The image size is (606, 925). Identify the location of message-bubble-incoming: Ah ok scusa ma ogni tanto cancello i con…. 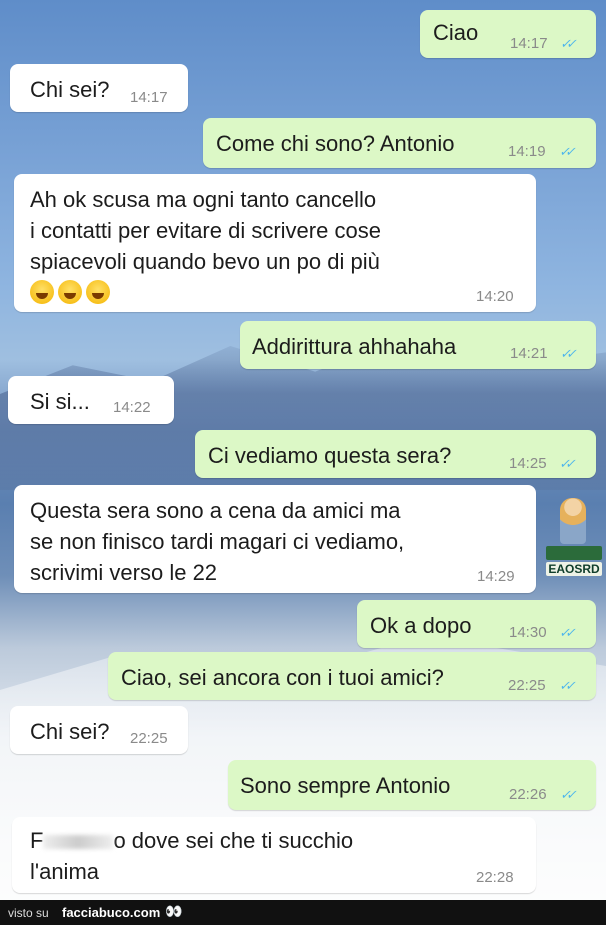
(275, 243).